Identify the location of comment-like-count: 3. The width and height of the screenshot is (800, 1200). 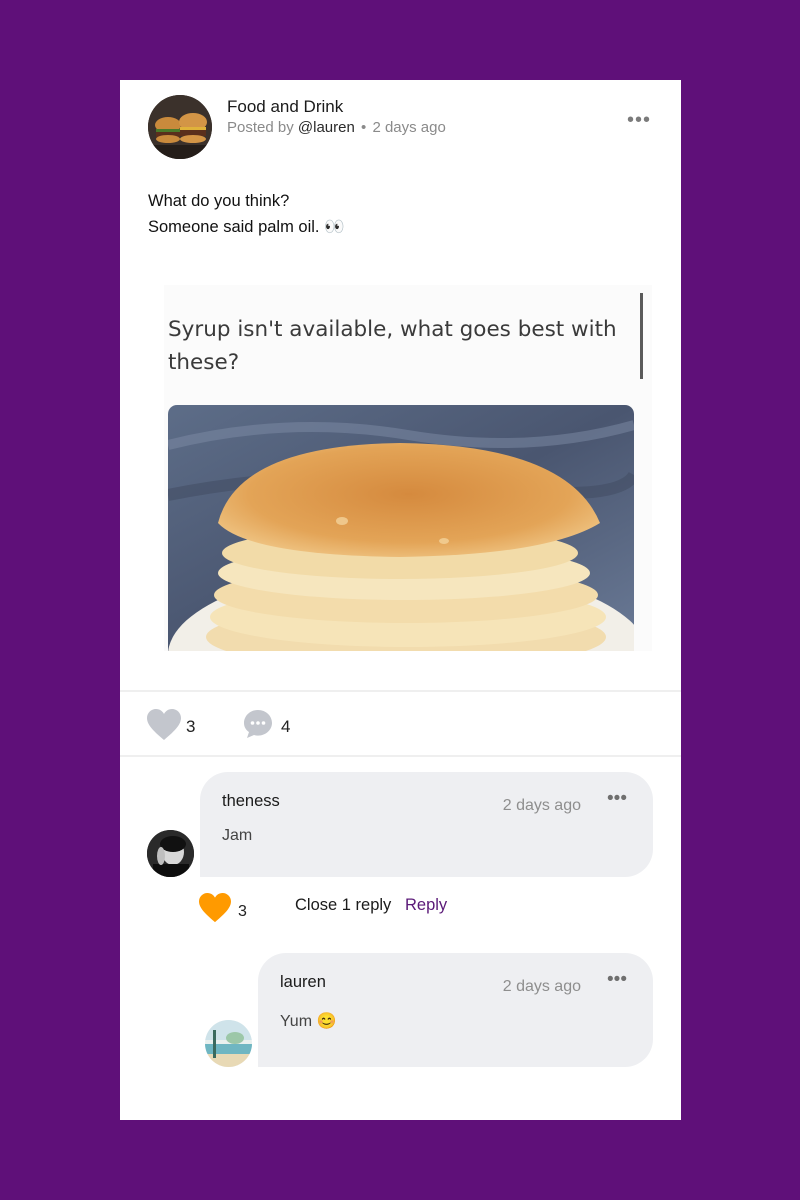
(242, 911).